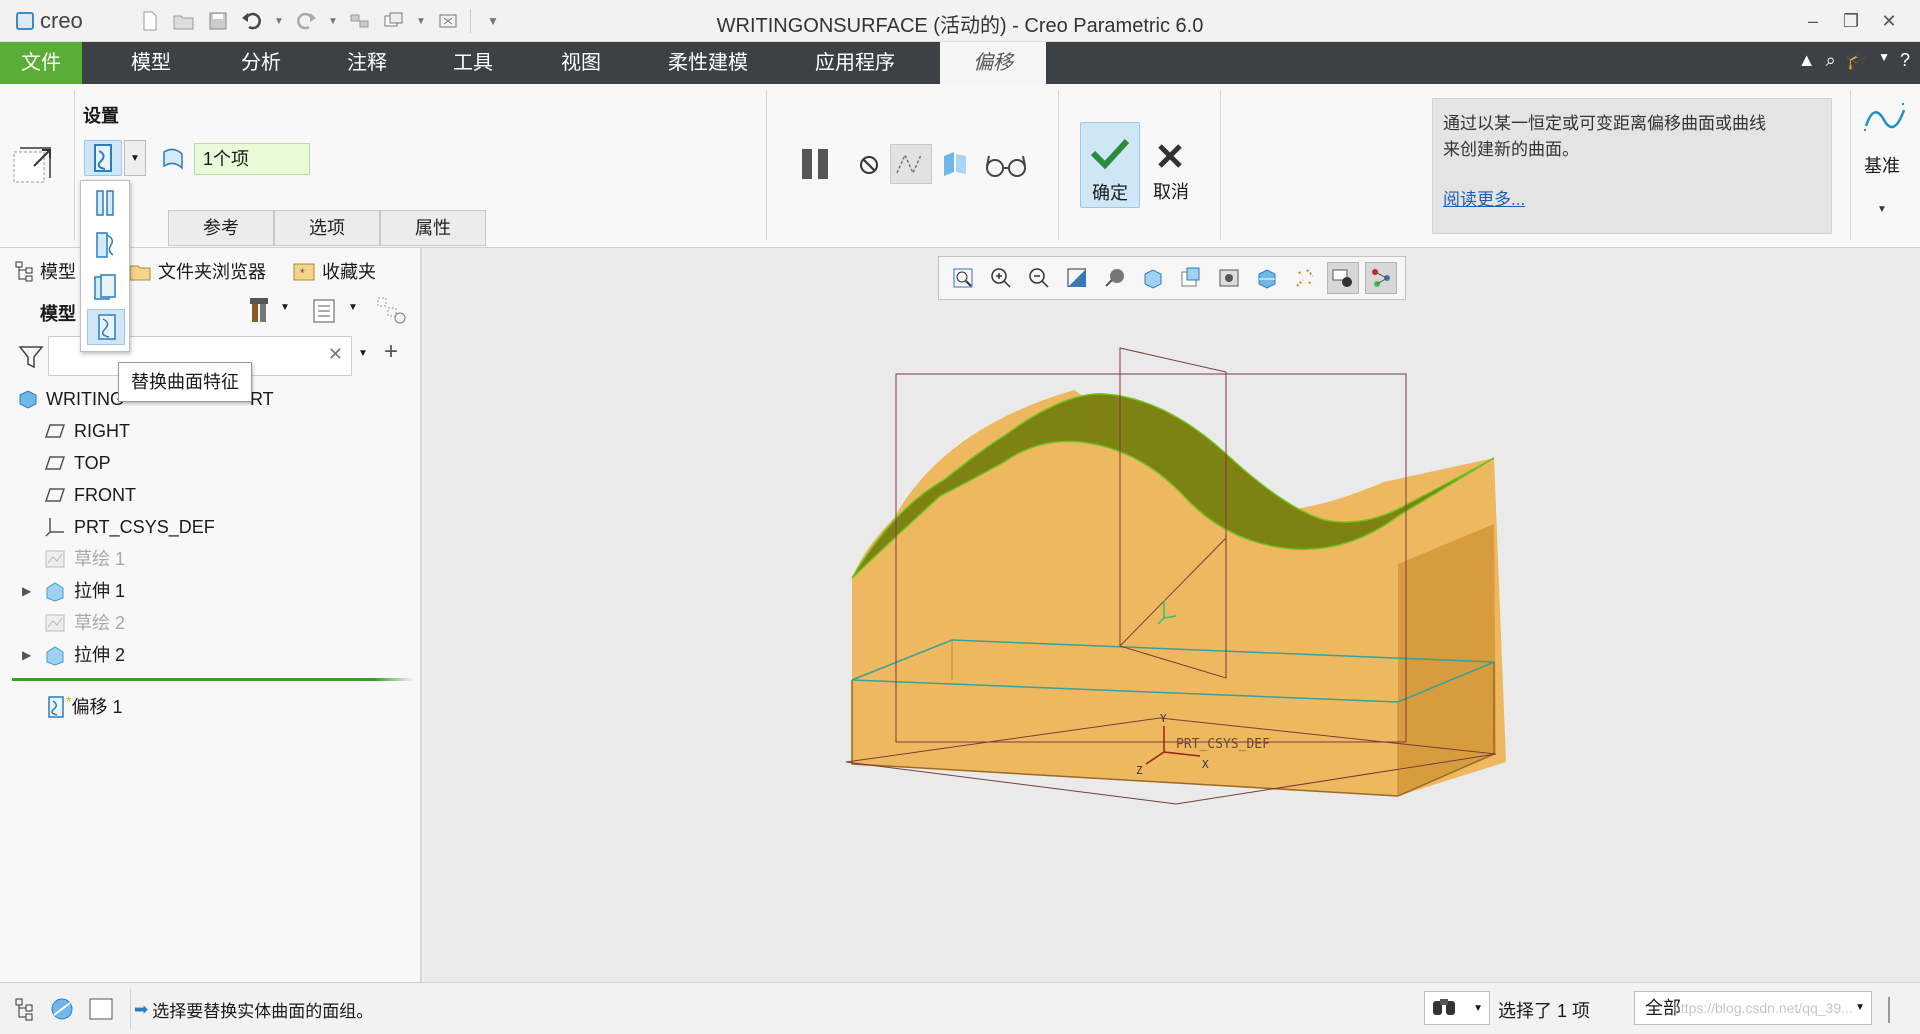 This screenshot has height=1034, width=1920. Describe the element at coordinates (150, 21) in the screenshot. I see `new-icon` at that location.